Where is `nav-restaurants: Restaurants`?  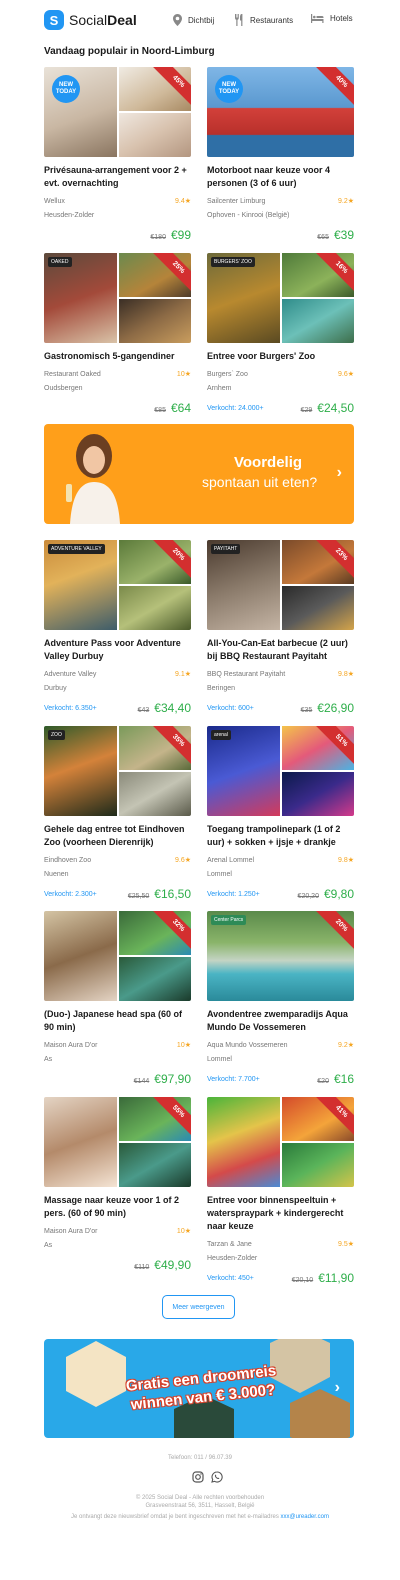 nav-restaurants: Restaurants is located at coordinates (263, 20).